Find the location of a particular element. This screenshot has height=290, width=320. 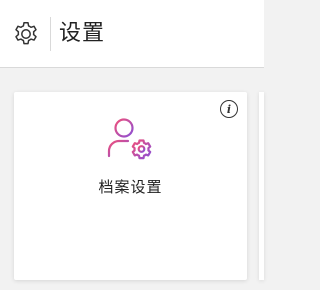

card-label: 档案设置 is located at coordinates (130, 187).